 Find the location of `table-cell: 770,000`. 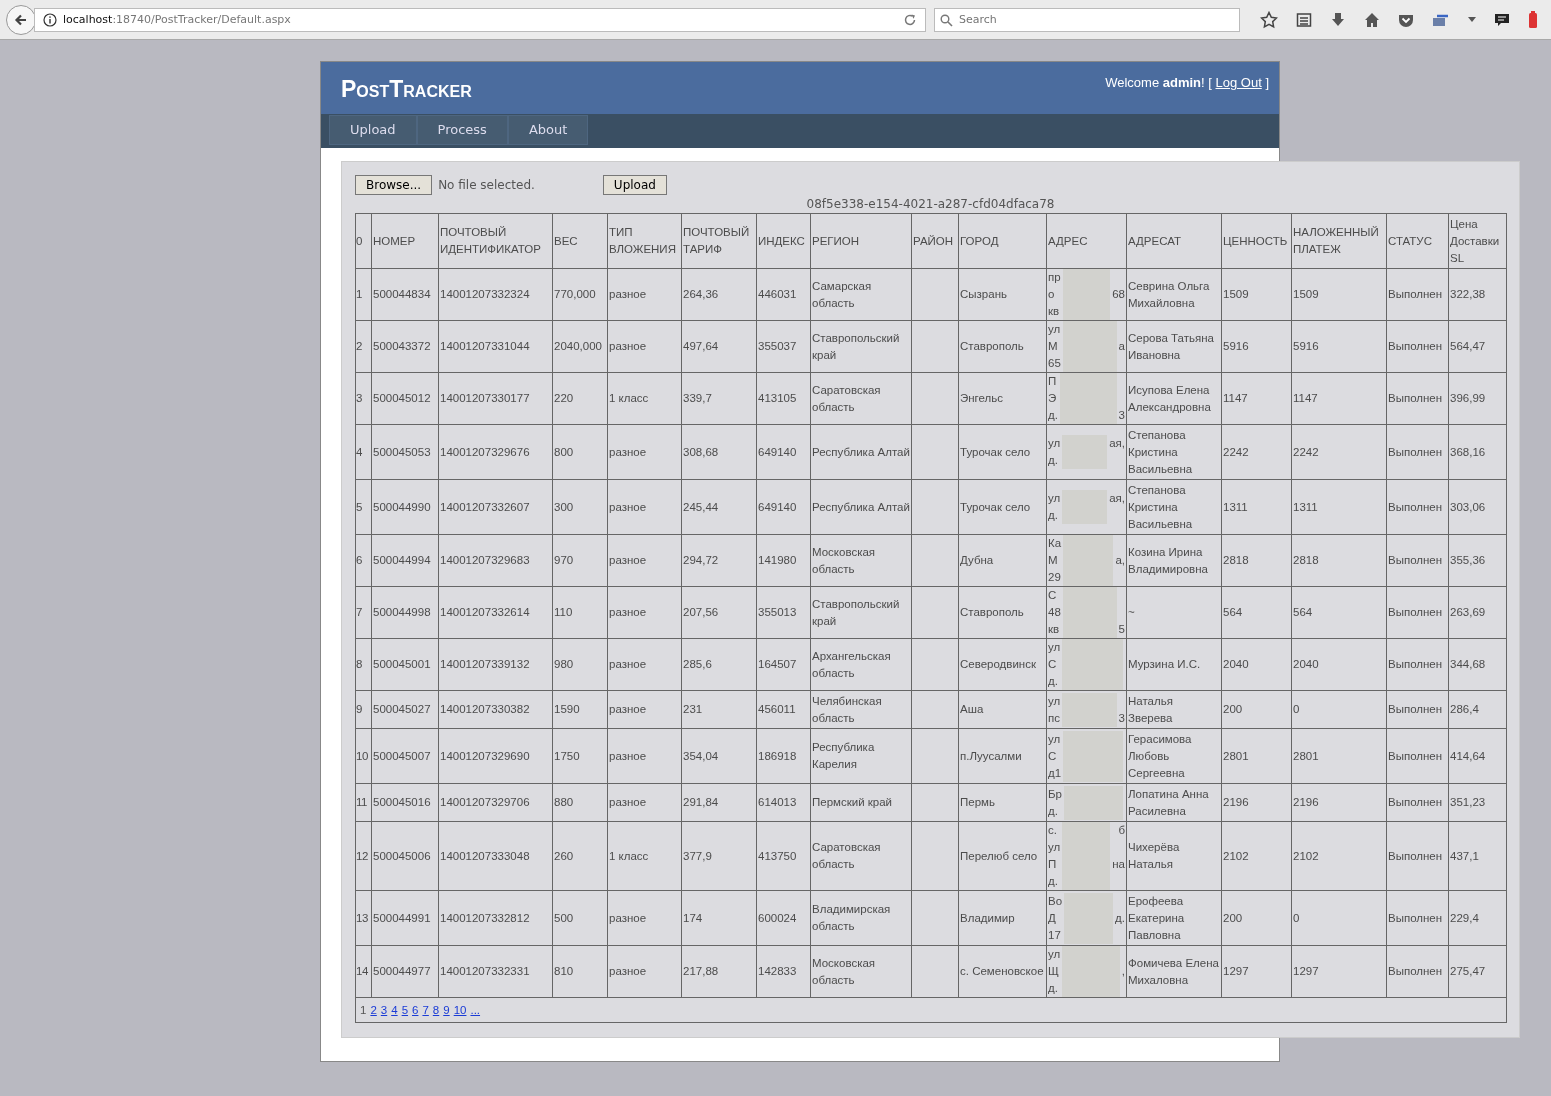

table-cell: 770,000 is located at coordinates (580, 294).